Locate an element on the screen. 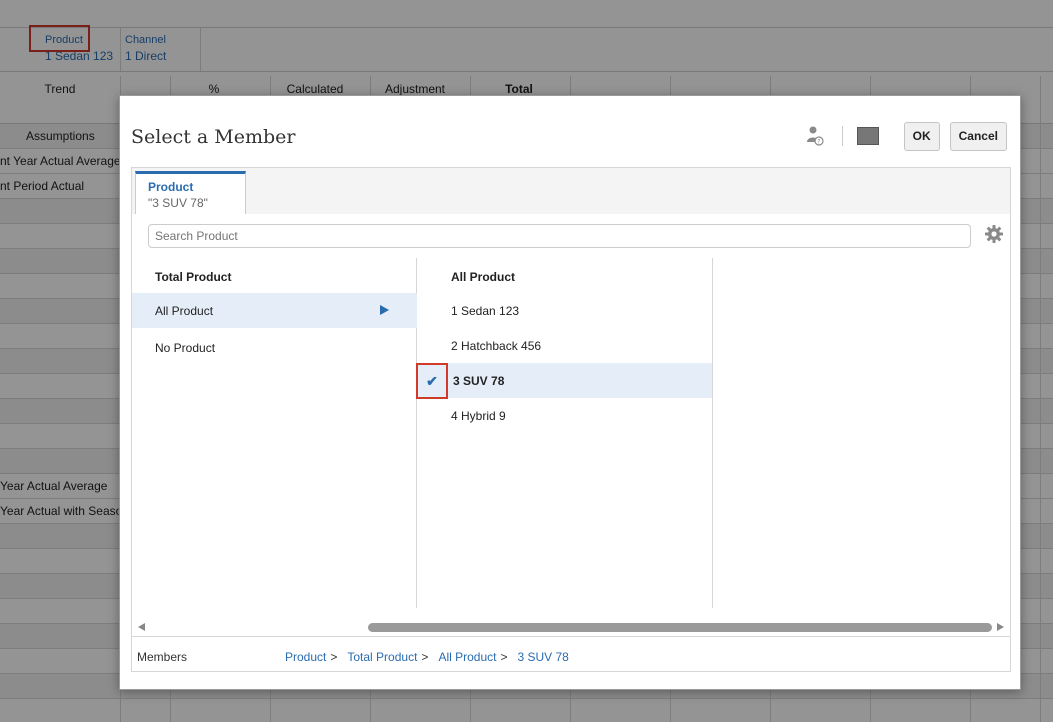  members-label: Members is located at coordinates (162, 657).